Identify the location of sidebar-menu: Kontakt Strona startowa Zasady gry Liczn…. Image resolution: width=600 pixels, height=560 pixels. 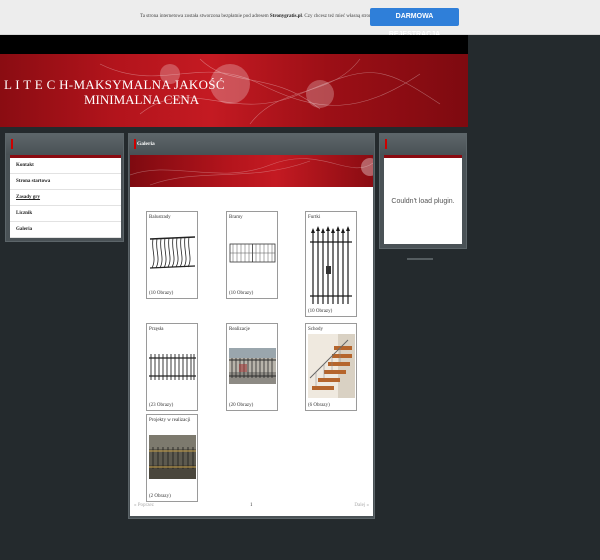
(65, 196).